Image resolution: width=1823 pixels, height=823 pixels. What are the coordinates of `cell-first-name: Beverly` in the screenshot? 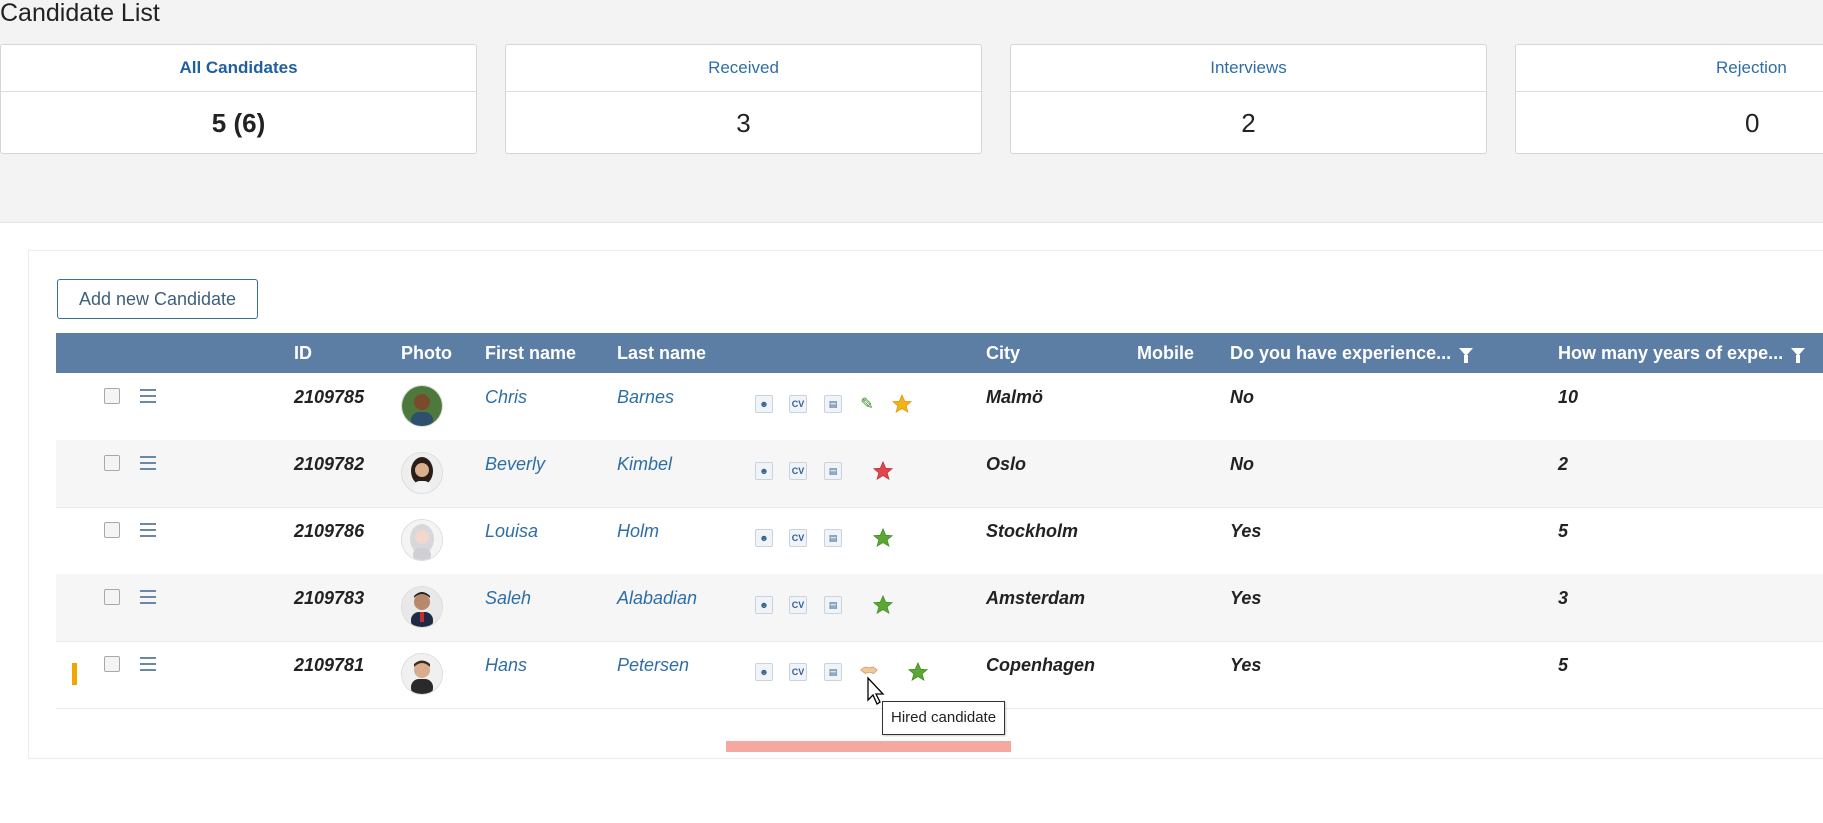 It's located at (515, 464).